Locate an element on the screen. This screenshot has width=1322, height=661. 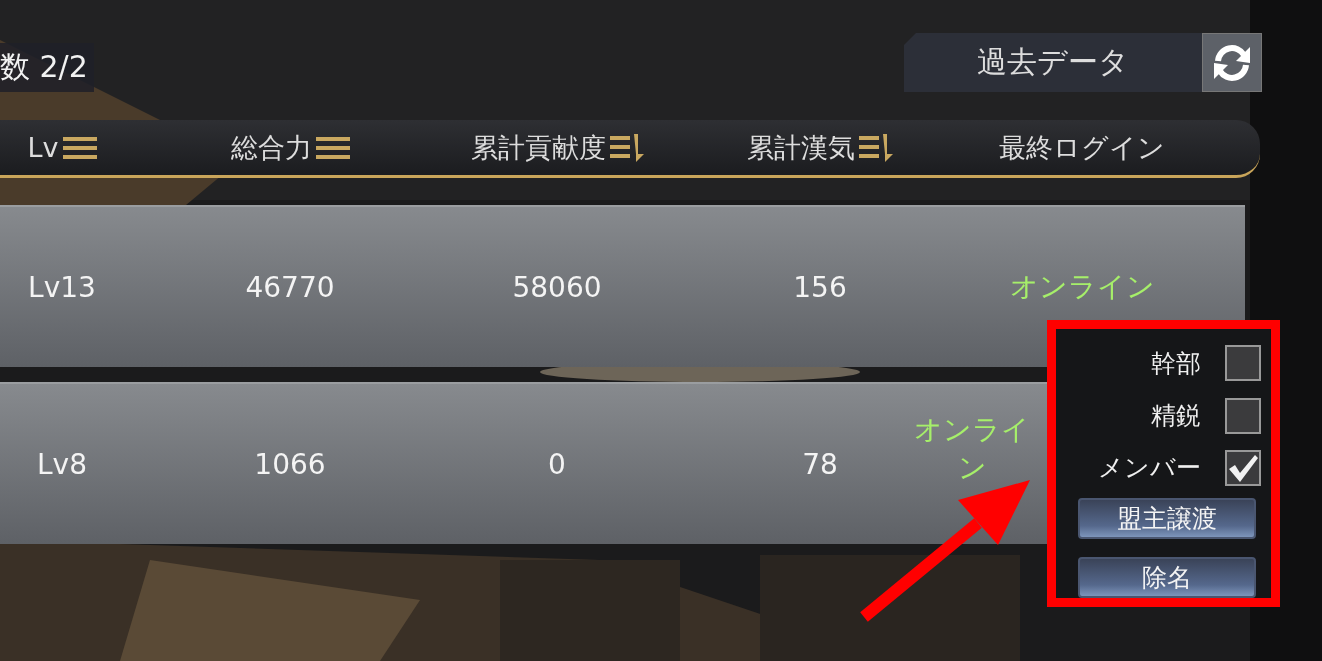
history-button: 過去データ is located at coordinates (1083, 62).